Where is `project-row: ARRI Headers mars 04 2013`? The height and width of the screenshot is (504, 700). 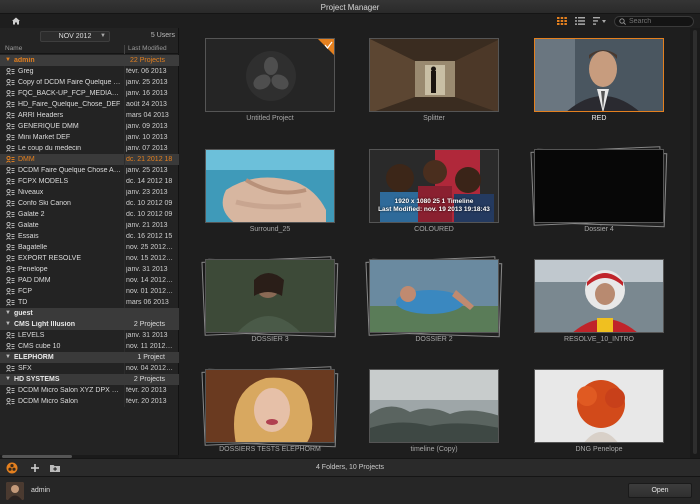 project-row: ARRI Headers mars 04 2013 is located at coordinates (89, 115).